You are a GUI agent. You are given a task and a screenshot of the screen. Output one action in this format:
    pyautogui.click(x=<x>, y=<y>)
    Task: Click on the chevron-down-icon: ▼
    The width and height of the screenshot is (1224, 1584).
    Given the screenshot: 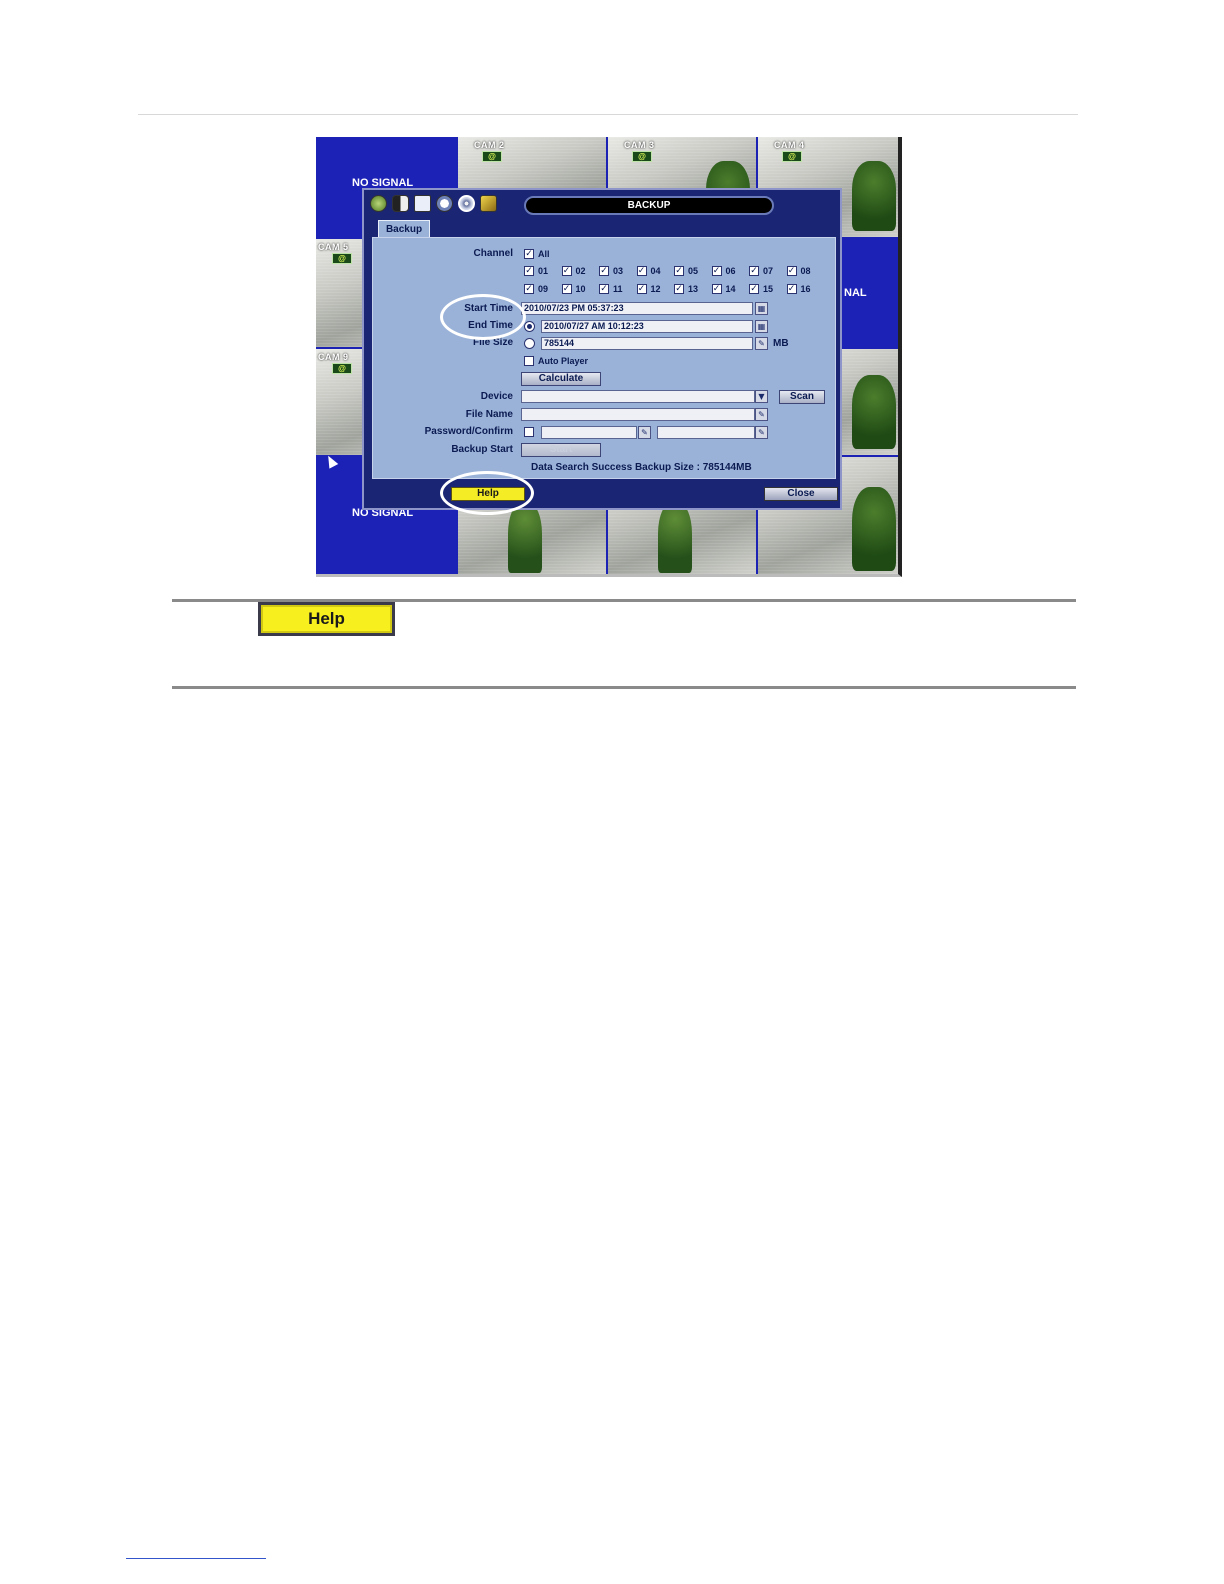 What is the action you would take?
    pyautogui.click(x=761, y=396)
    